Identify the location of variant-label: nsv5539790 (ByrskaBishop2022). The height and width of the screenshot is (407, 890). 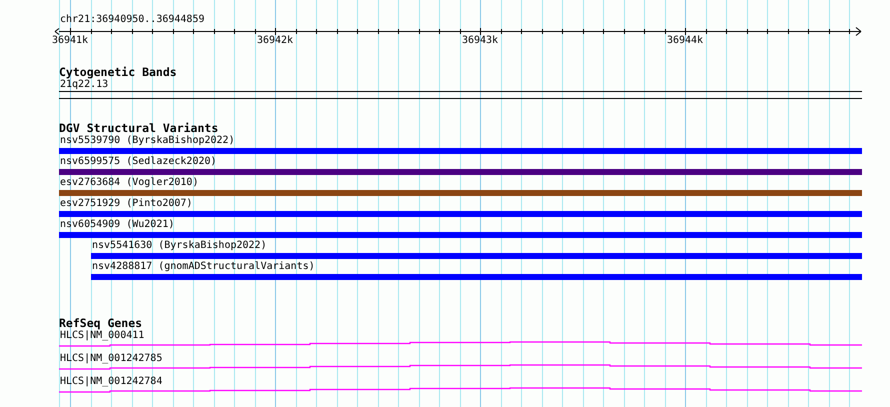
(147, 140).